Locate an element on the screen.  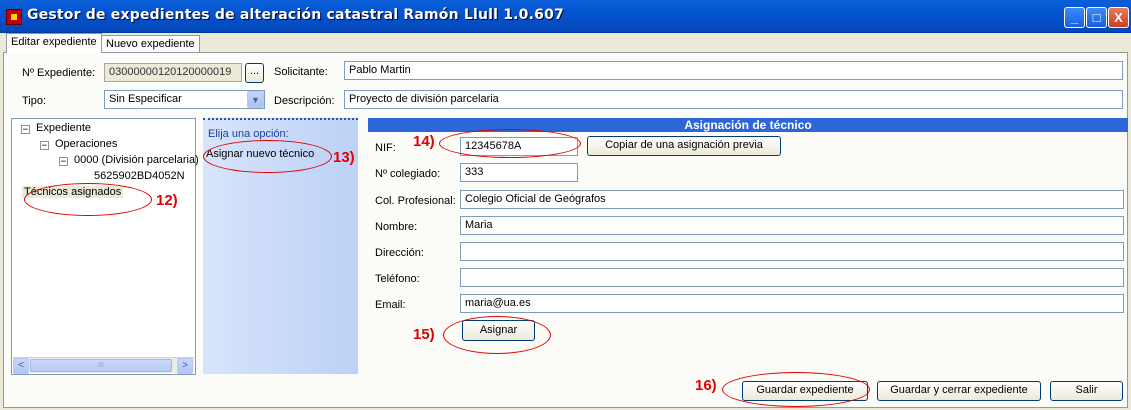
annotation-12: 12) is located at coordinates (167, 200).